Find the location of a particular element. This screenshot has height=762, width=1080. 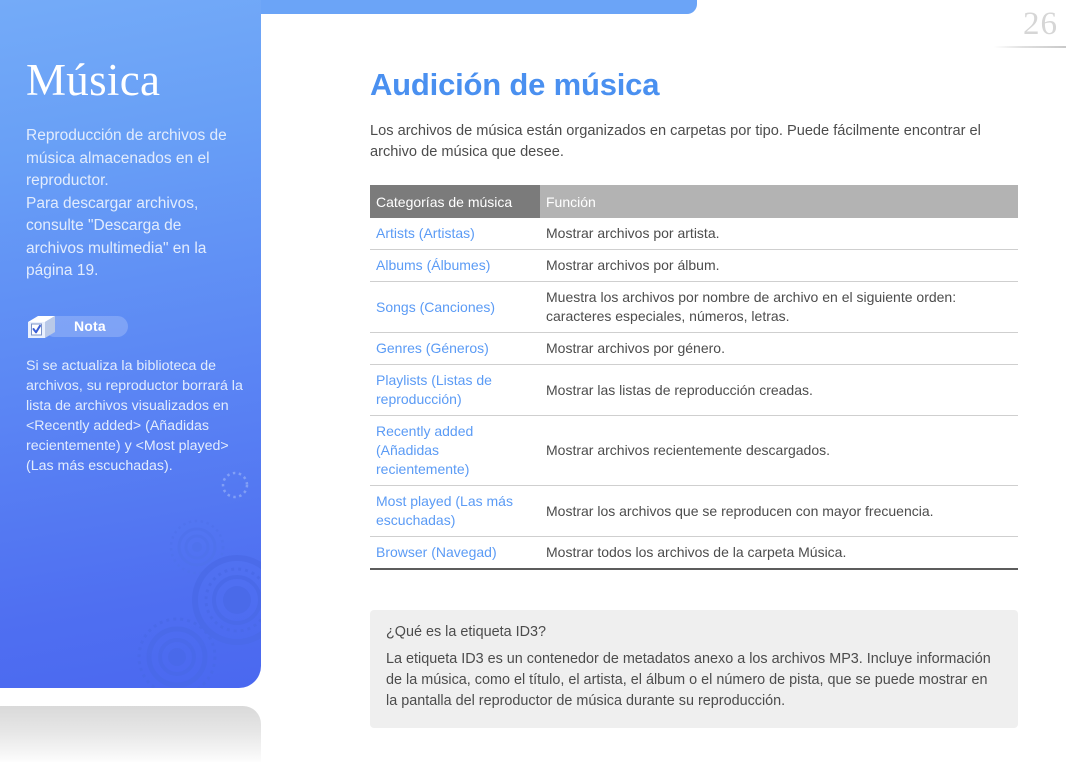

page-title: Música is located at coordinates (93, 80).